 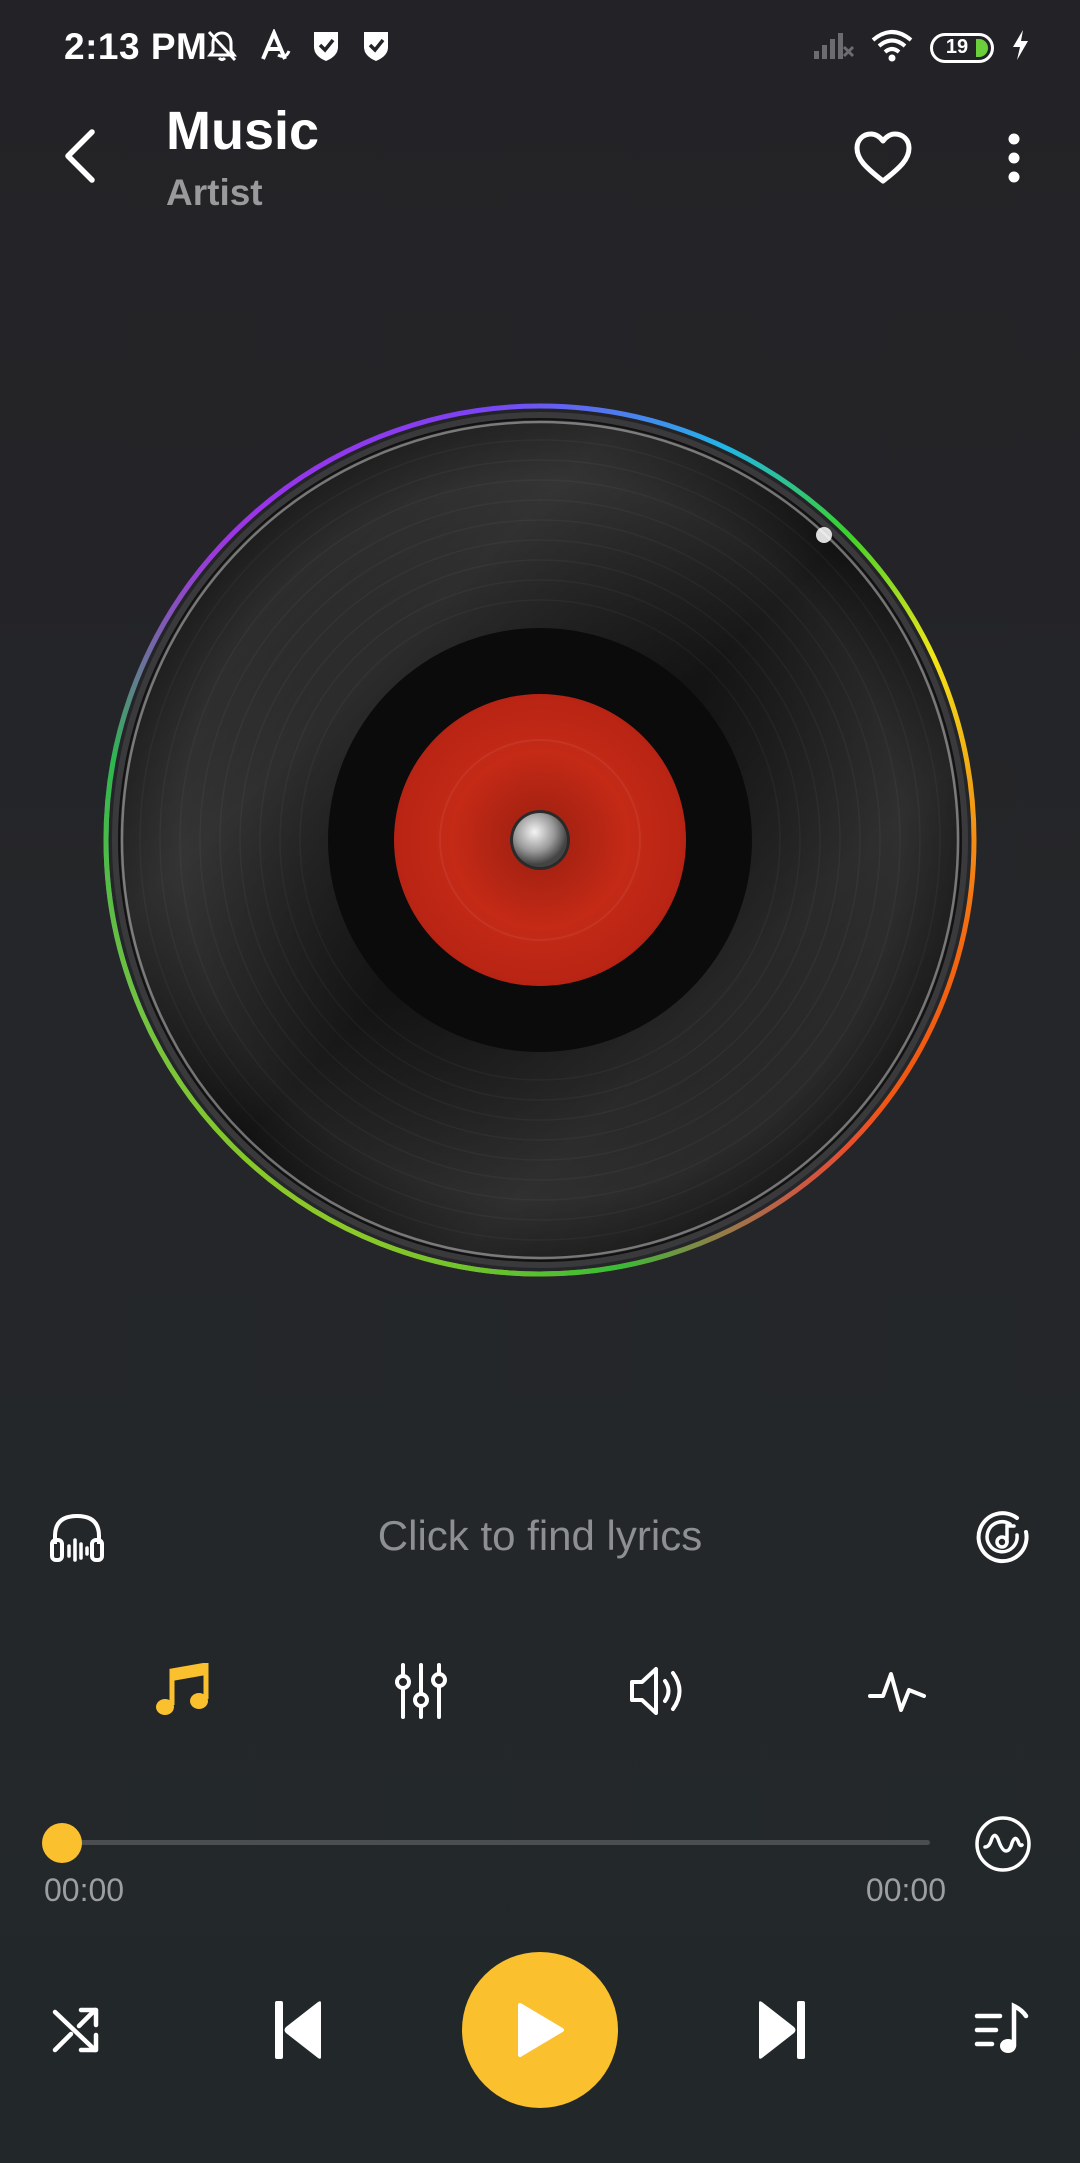 I want to click on more-vertical-icon, so click(x=1014, y=158).